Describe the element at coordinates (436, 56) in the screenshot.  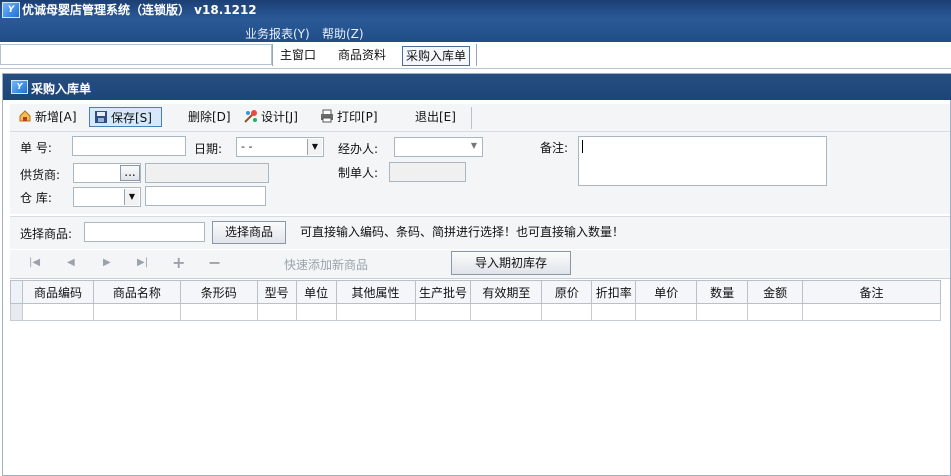
I see `tab-purchase-inbound: 采购入库单` at that location.